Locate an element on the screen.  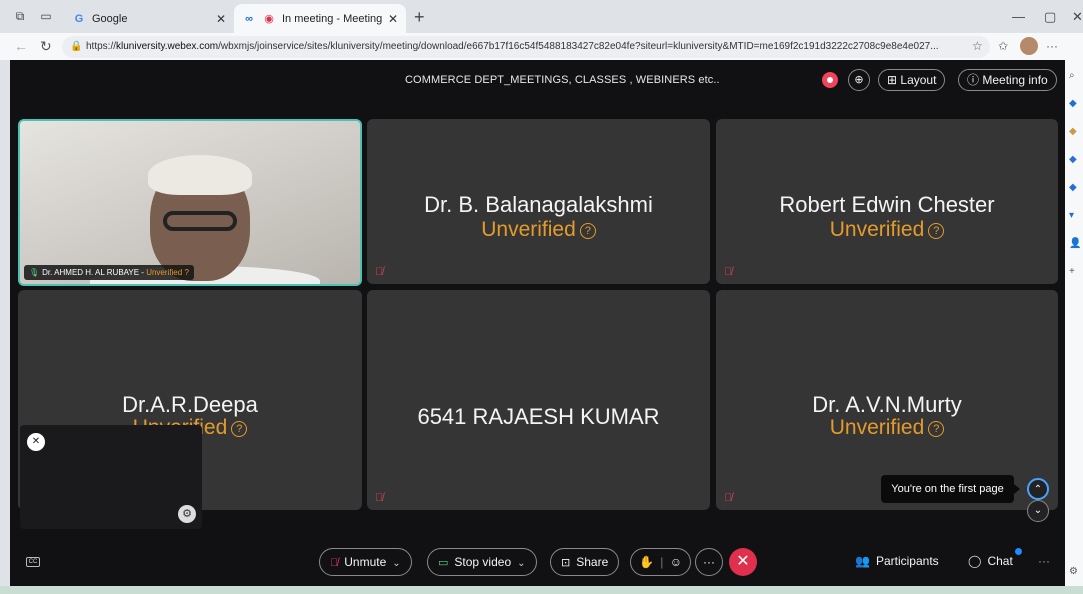
chevron-up-icon: ⌃ is located at coordinates (1038, 489).